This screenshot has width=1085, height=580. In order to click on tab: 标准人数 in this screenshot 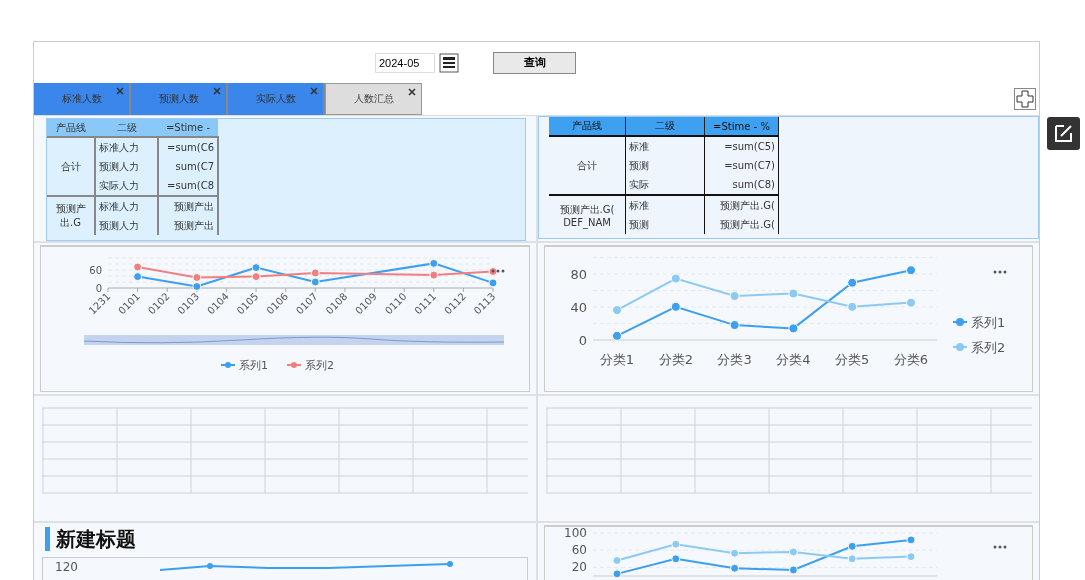, I will do `click(82, 99)`.